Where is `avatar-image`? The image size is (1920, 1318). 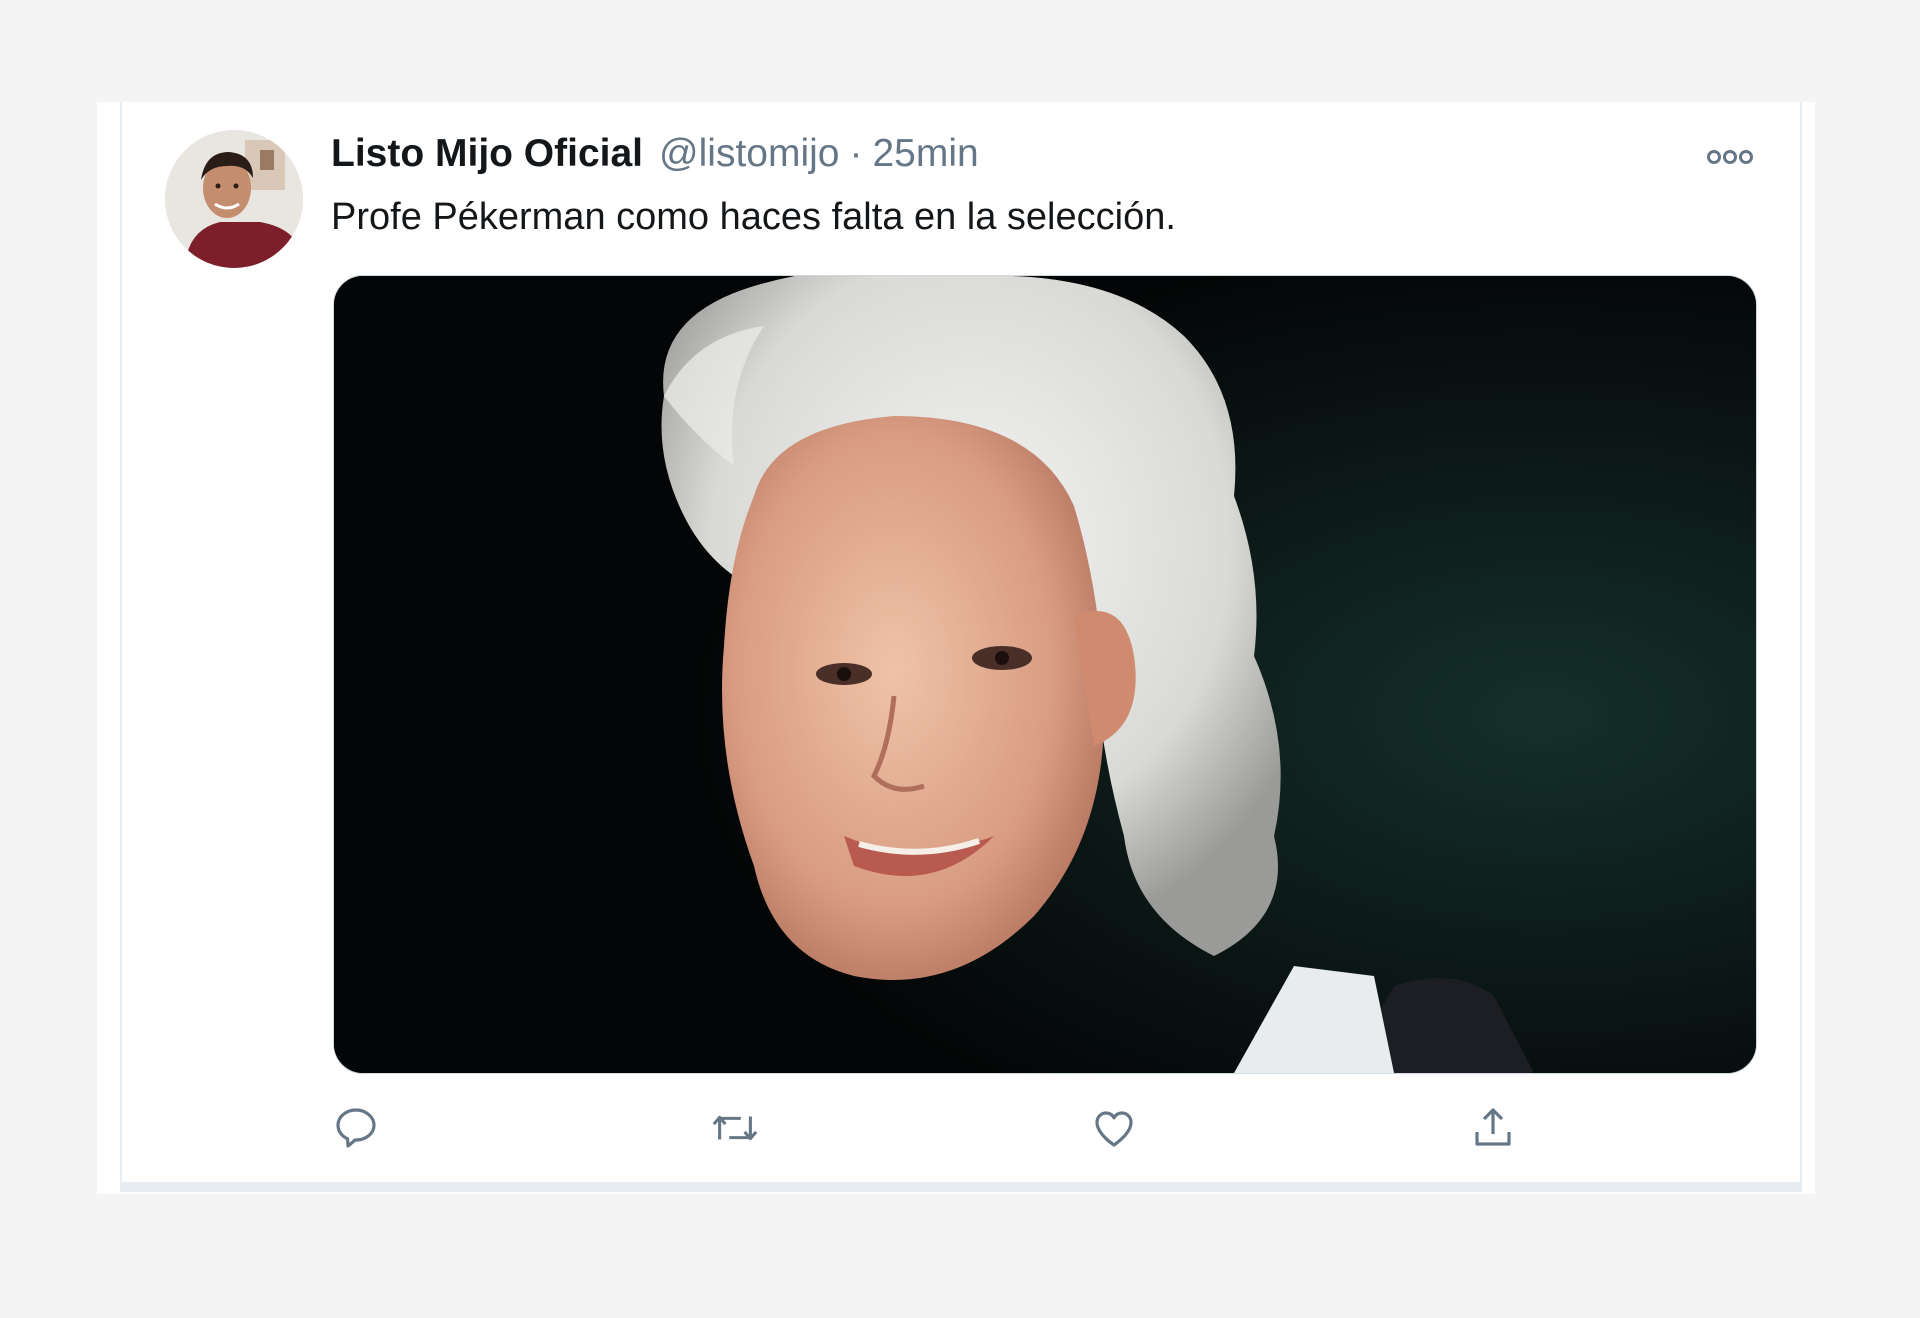 avatar-image is located at coordinates (234, 199).